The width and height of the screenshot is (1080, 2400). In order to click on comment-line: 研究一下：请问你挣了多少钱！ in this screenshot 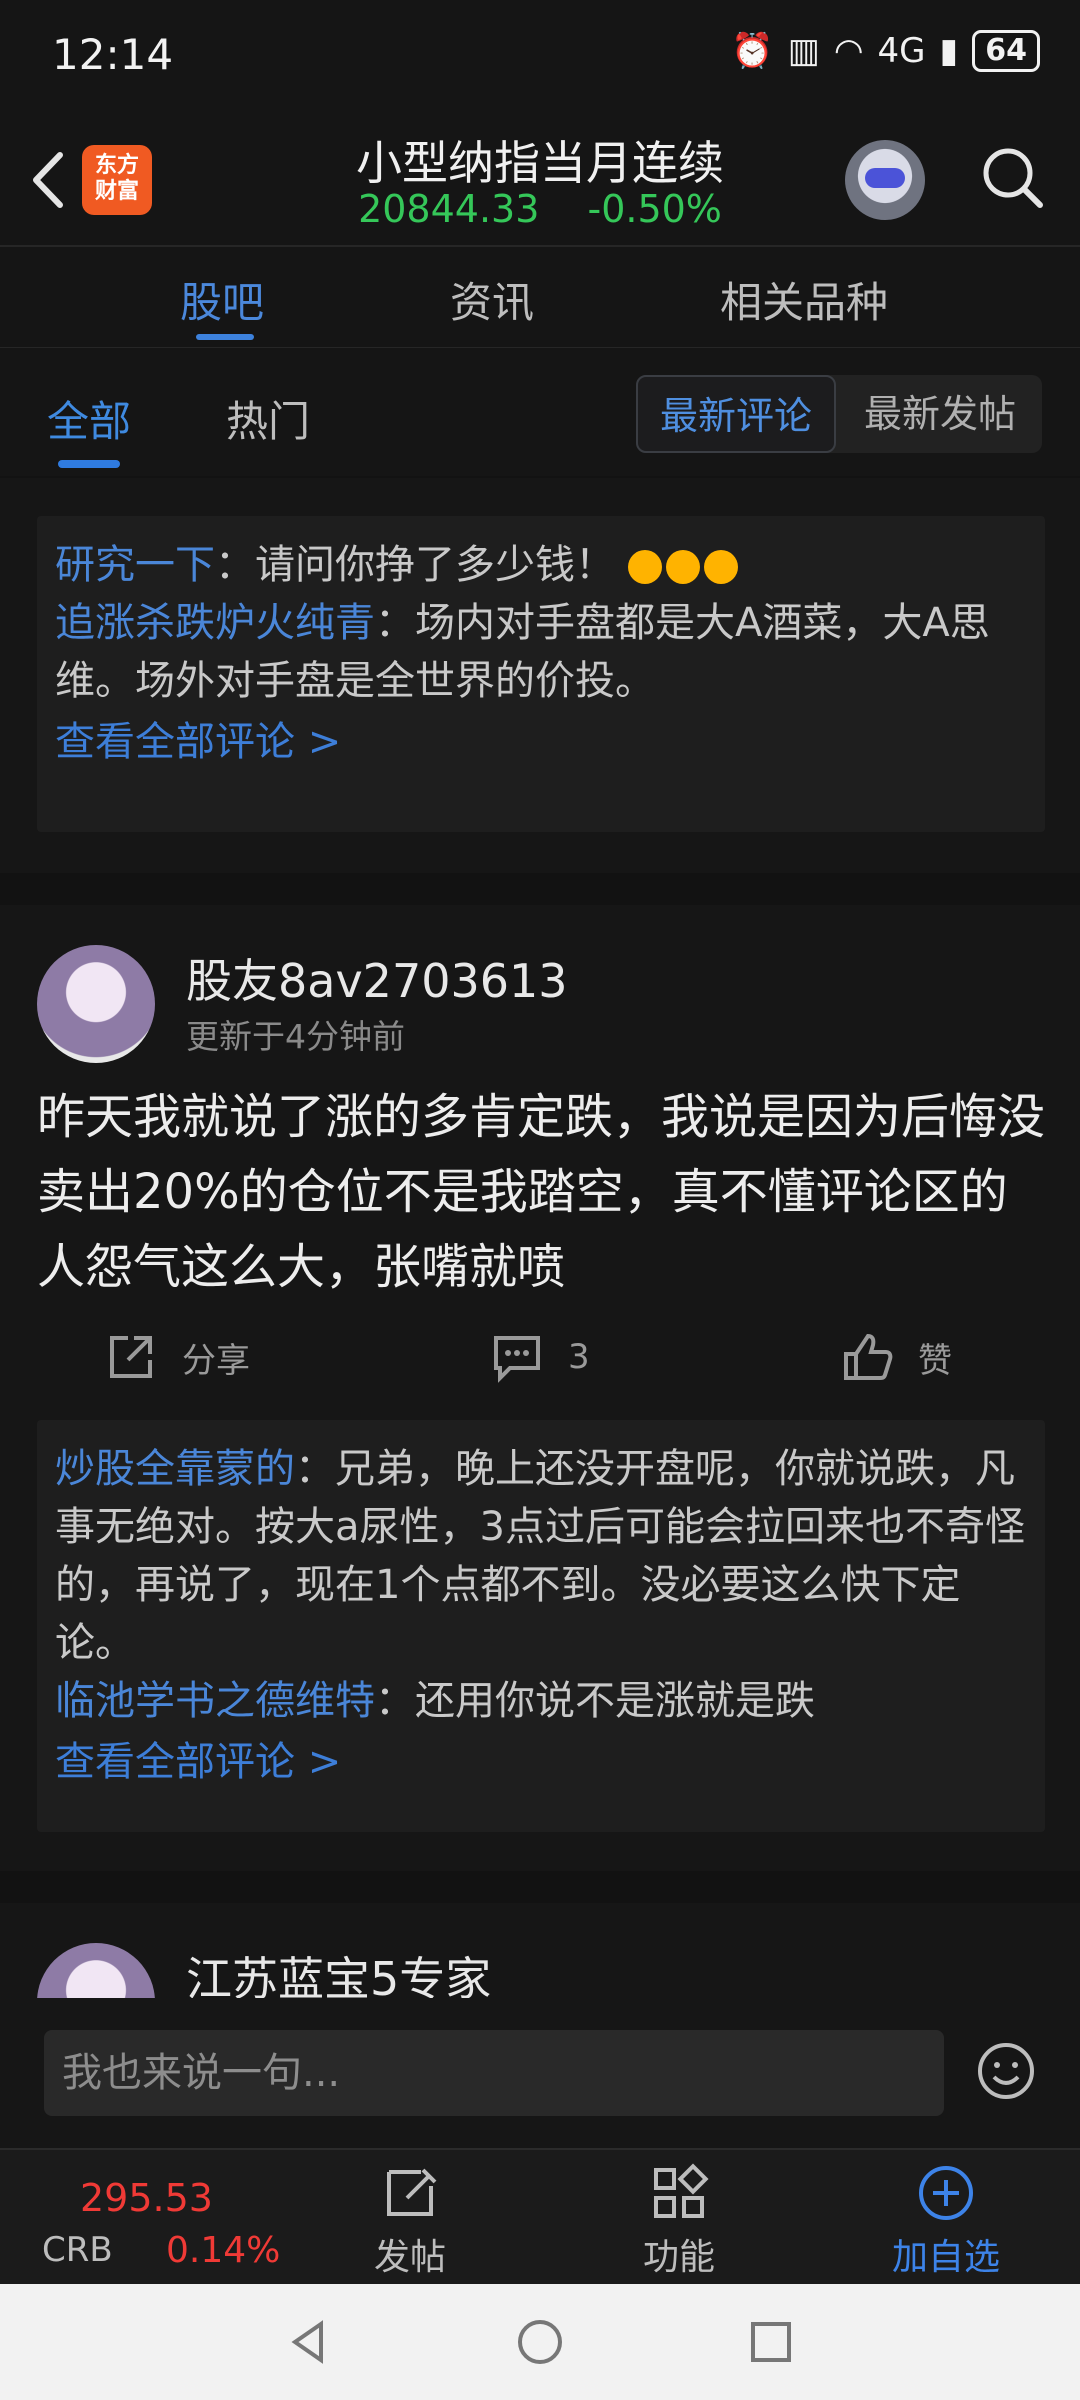, I will do `click(541, 565)`.